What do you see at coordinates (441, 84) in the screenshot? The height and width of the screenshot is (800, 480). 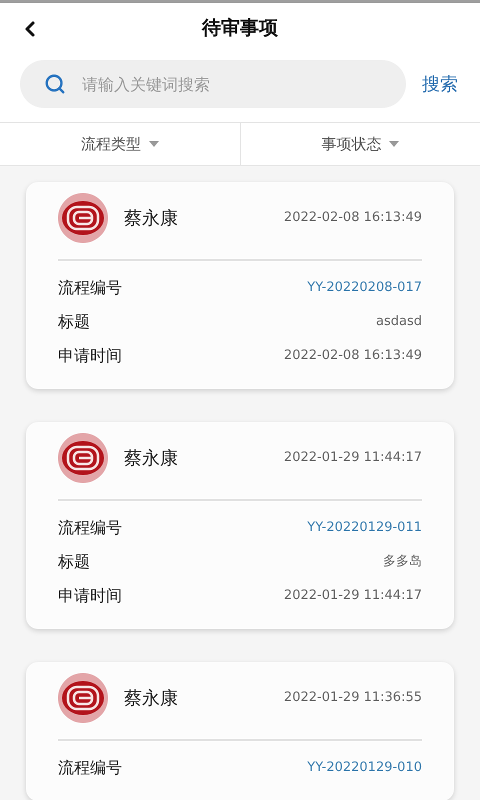 I see `search-button: 搜索` at bounding box center [441, 84].